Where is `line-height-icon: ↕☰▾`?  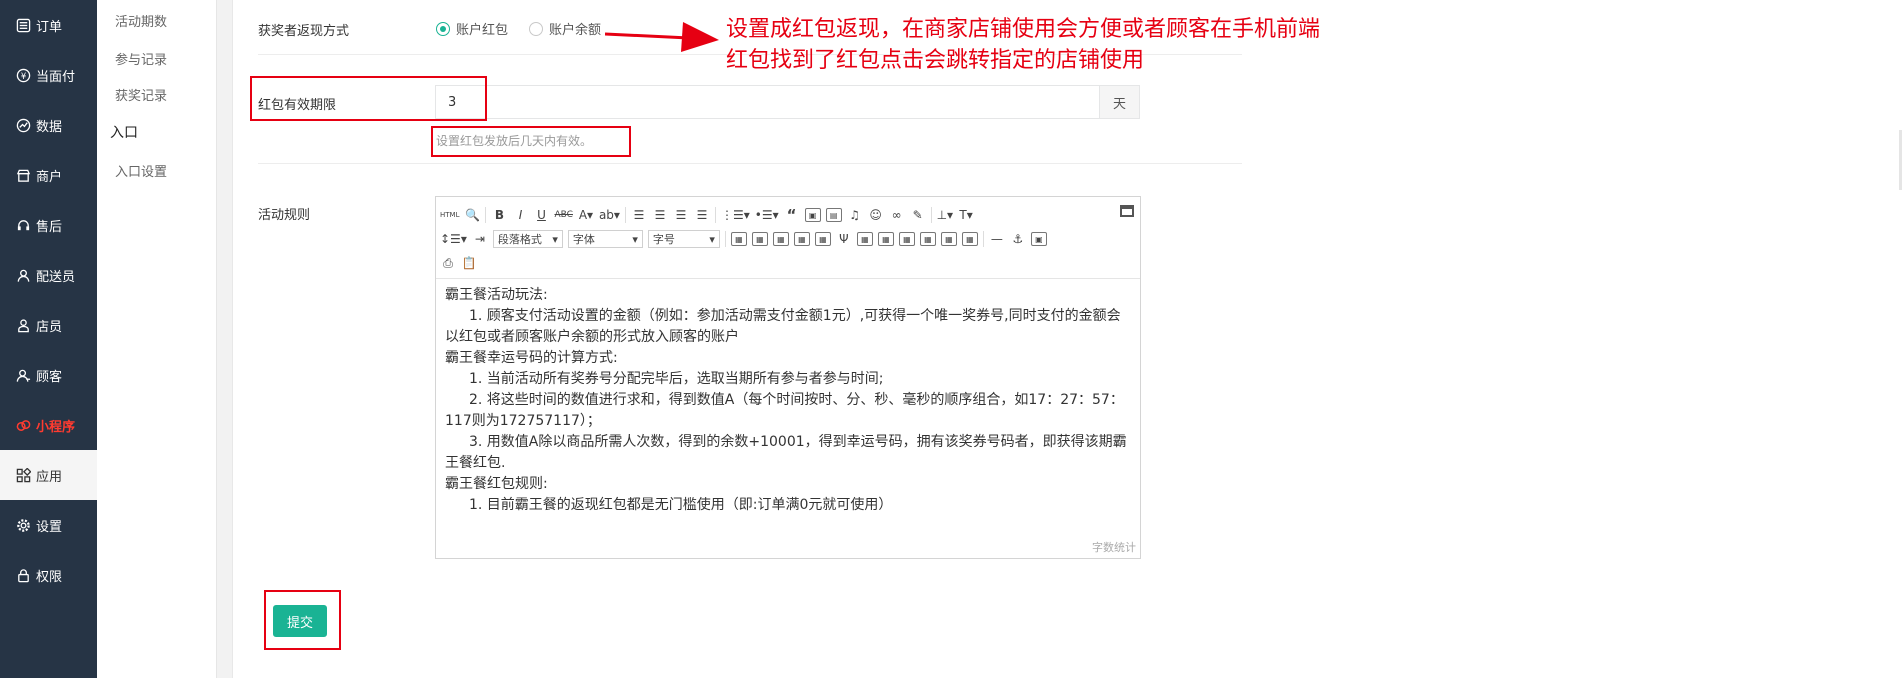
line-height-icon: ↕☰▾ is located at coordinates (453, 239).